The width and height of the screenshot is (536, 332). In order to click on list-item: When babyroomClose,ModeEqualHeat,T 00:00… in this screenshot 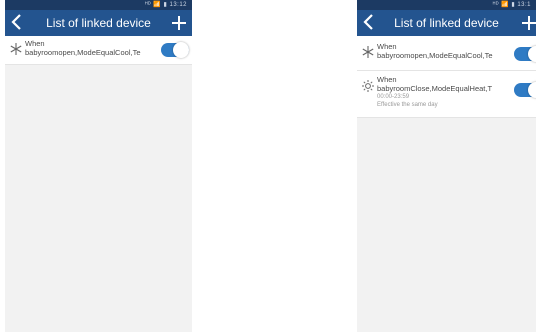, I will do `click(446, 94)`.